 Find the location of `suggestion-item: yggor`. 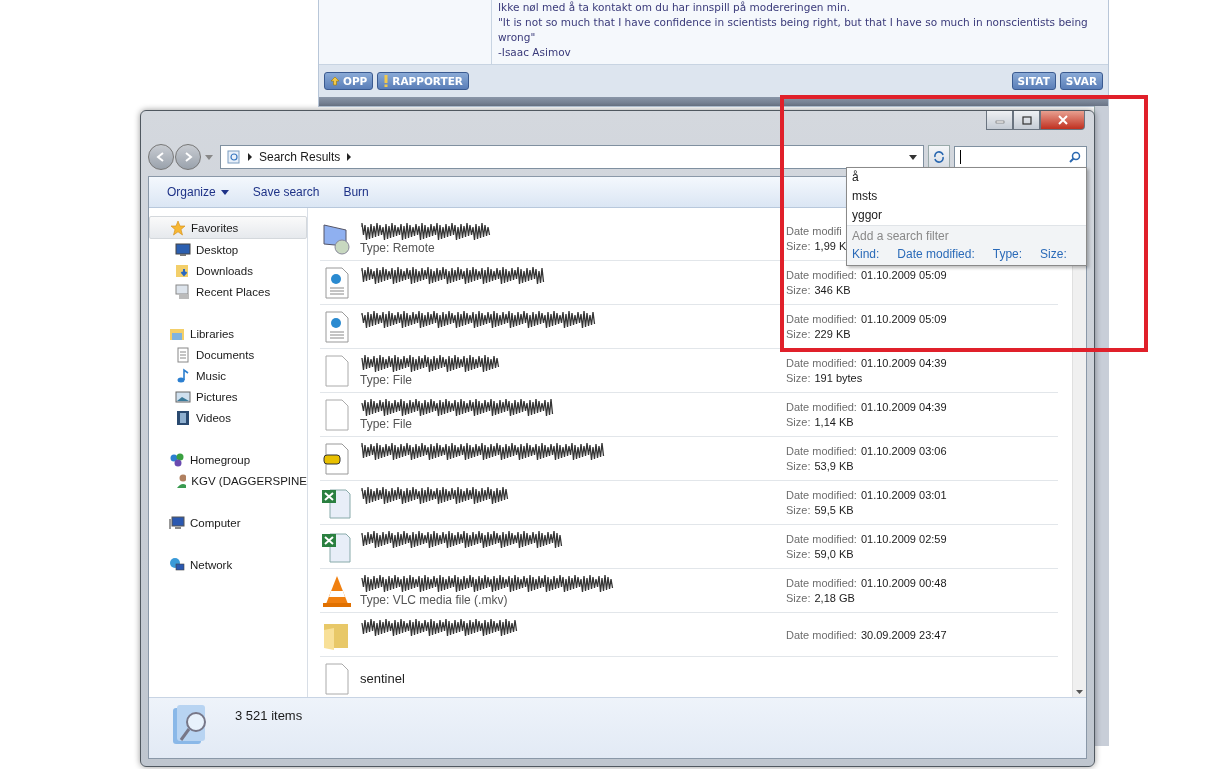

suggestion-item: yggor is located at coordinates (966, 215).